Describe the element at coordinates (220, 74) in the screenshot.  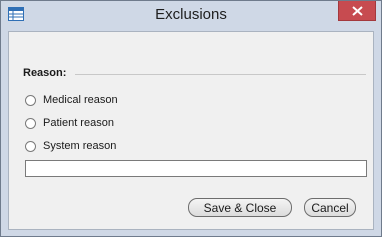
I see `group-divider` at that location.